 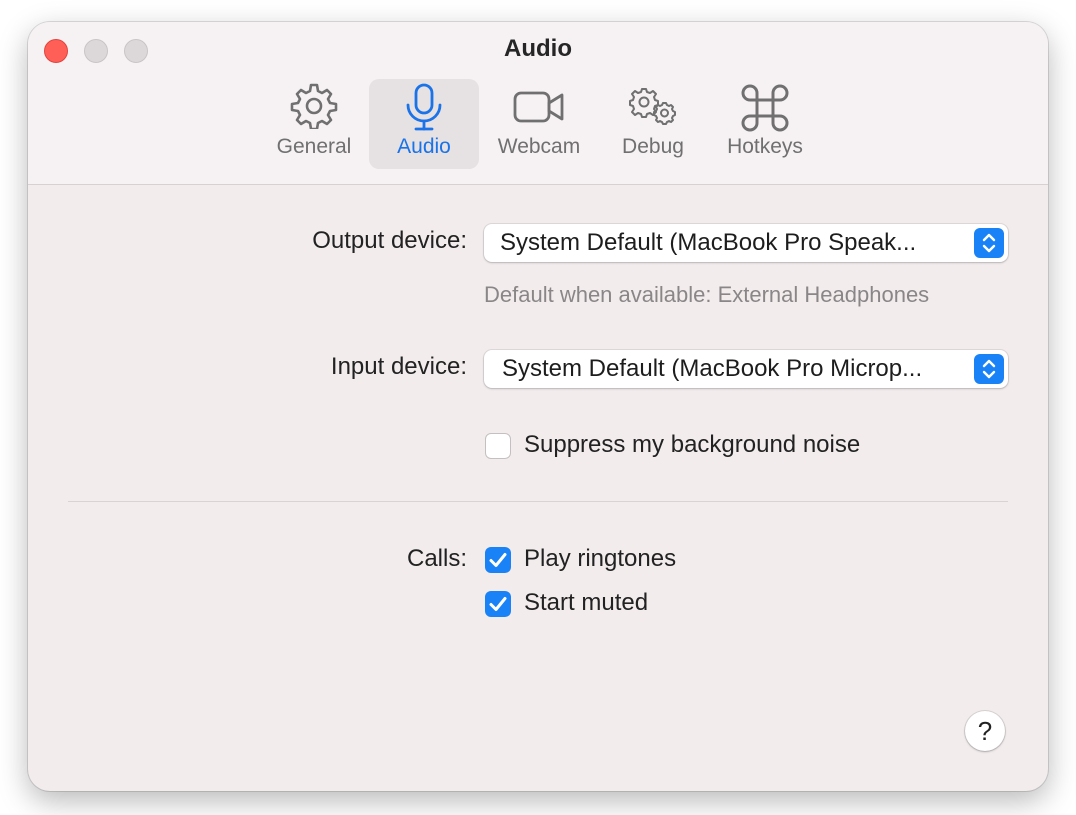 What do you see at coordinates (586, 603) in the screenshot?
I see `start-muted-label: Start muted` at bounding box center [586, 603].